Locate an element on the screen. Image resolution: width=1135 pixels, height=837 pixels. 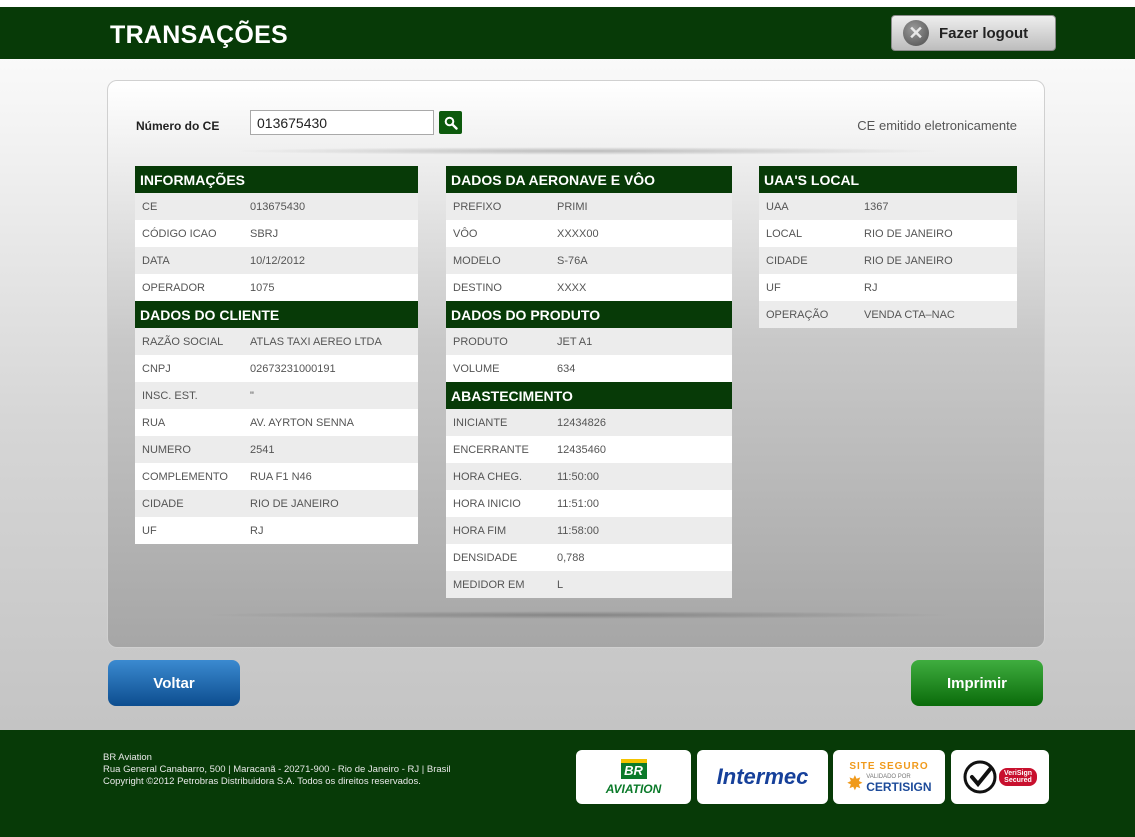
table-row: HORA CHEG. 11:50:00 is located at coordinates (589, 476).